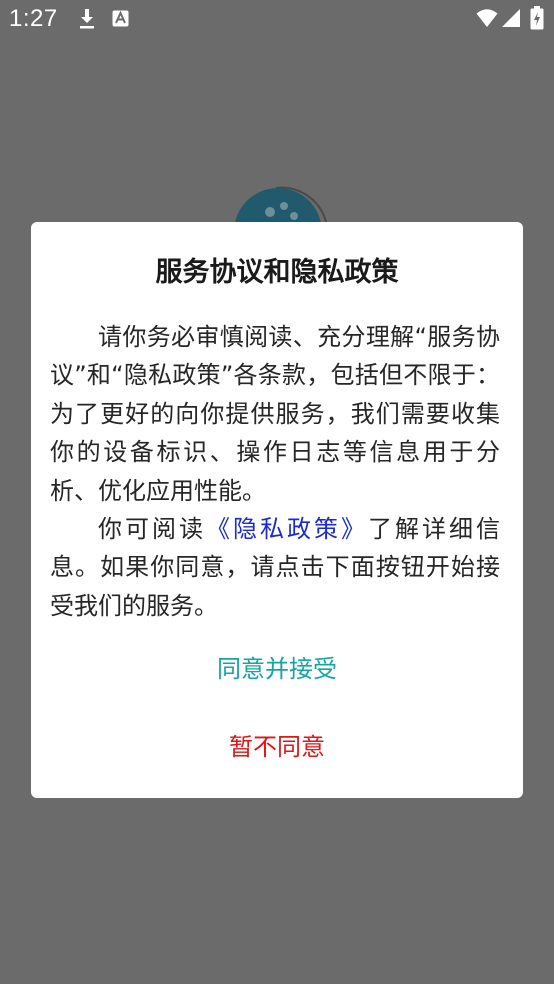 This screenshot has width=554, height=984. I want to click on dialog-paragraph-privacy: 你可阅读《隐私政策》了解详细信息。如果你同意，请点击下面按钮开始接受我们的服务。, so click(275, 567).